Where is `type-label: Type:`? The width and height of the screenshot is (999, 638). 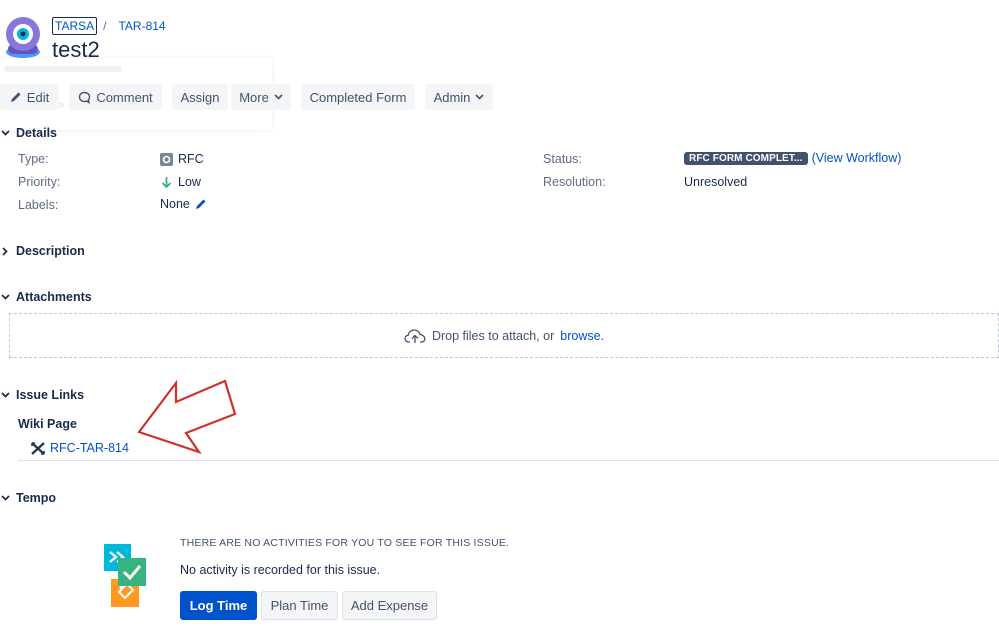
type-label: Type: is located at coordinates (33, 159).